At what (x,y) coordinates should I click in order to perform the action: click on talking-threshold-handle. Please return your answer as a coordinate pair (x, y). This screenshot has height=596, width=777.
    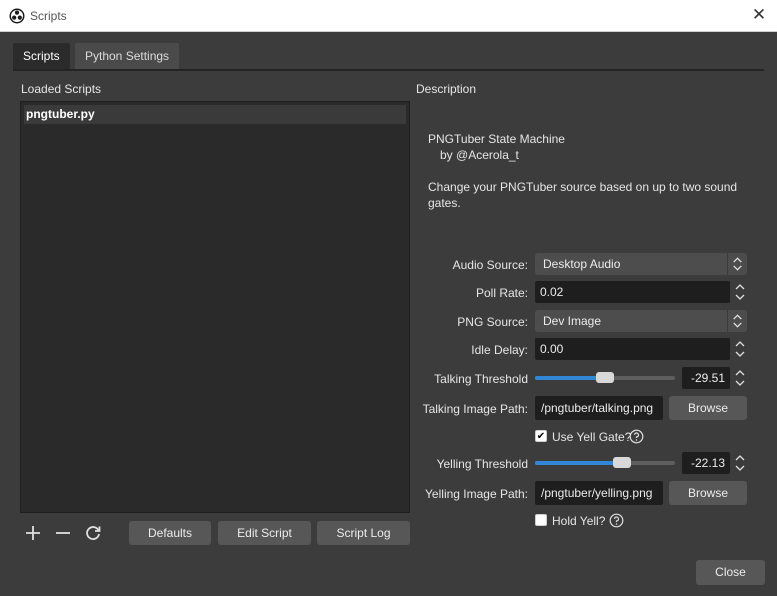
    Looking at the image, I should click on (605, 377).